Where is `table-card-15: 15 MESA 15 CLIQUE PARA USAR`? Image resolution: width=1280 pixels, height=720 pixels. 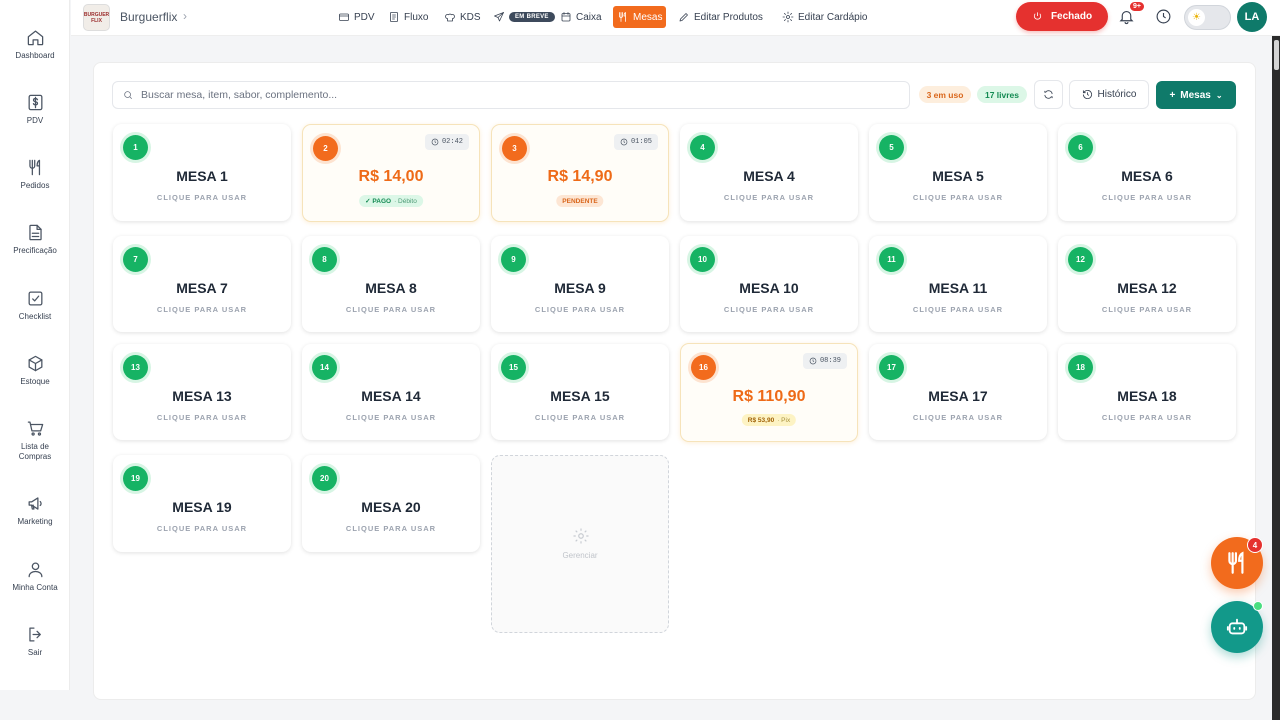
table-card-15: 15 MESA 15 CLIQUE PARA USAR is located at coordinates (580, 392).